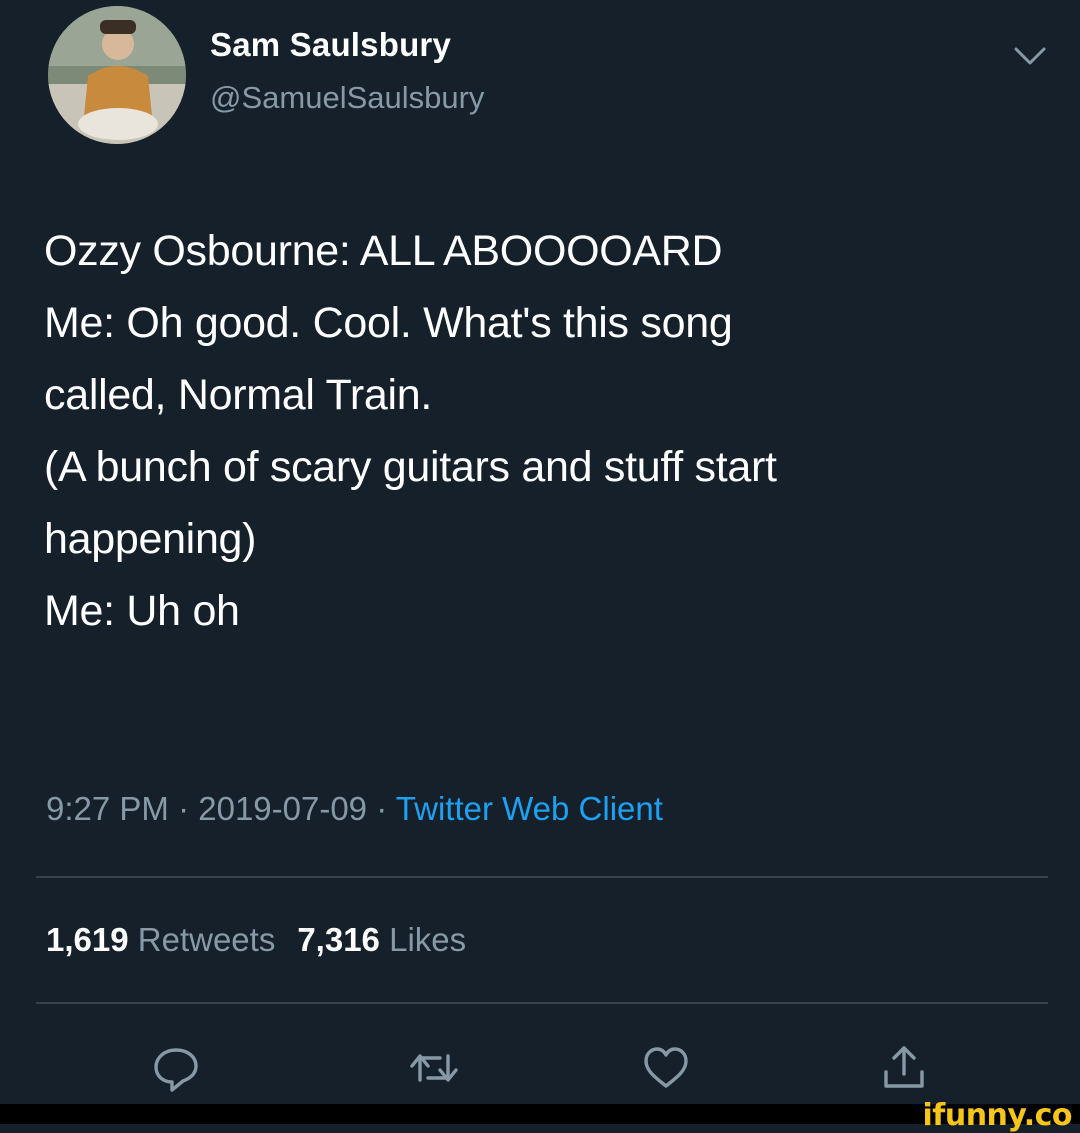  What do you see at coordinates (388, 323) in the screenshot?
I see `tweet-line: Me: Oh good. Cool. What's this song` at bounding box center [388, 323].